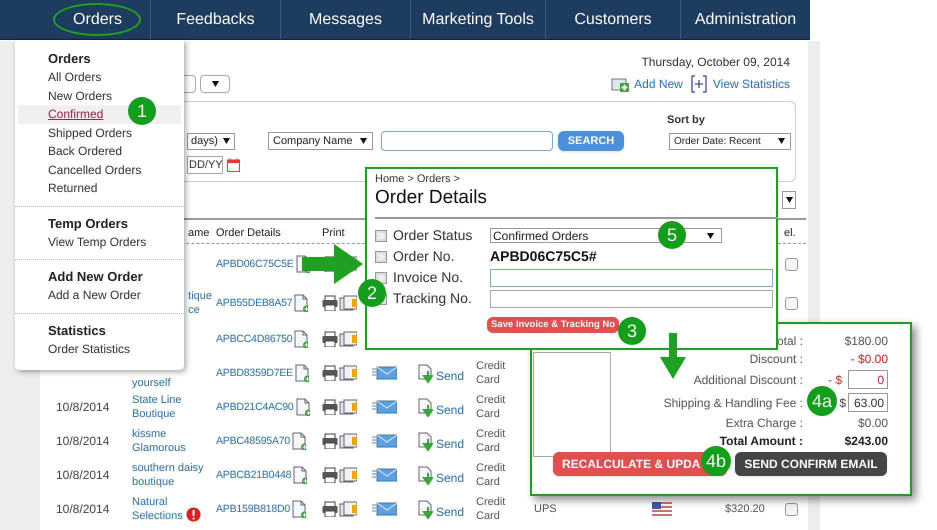 This screenshot has height=530, width=937. I want to click on company-link: tique ce, so click(200, 303).